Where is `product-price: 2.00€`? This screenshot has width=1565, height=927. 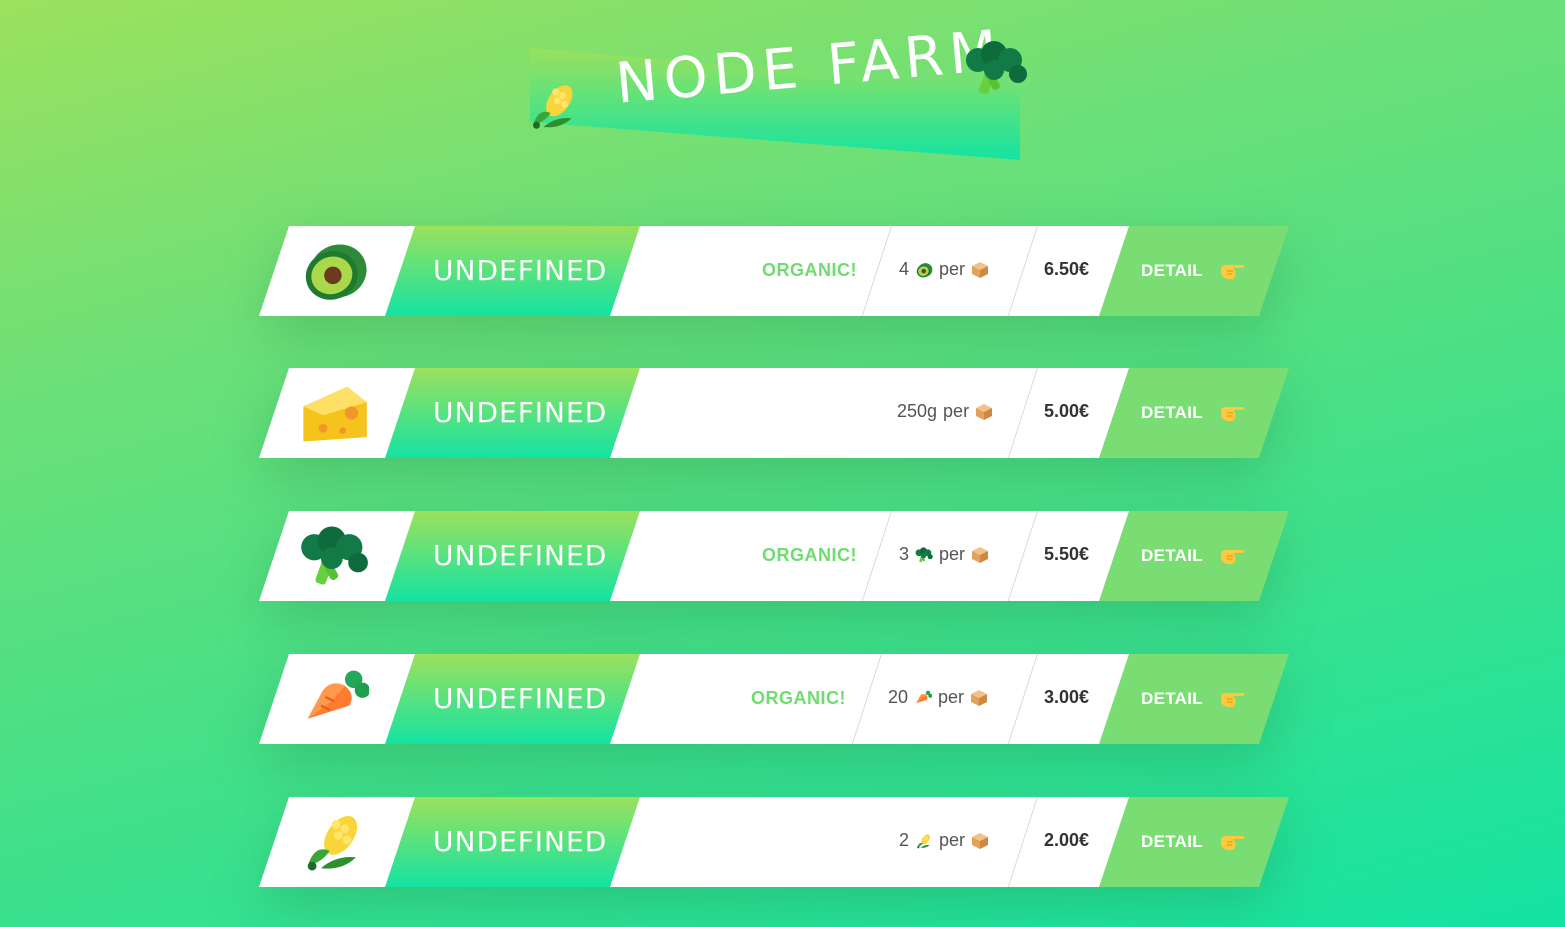
product-price: 2.00€ is located at coordinates (1067, 840).